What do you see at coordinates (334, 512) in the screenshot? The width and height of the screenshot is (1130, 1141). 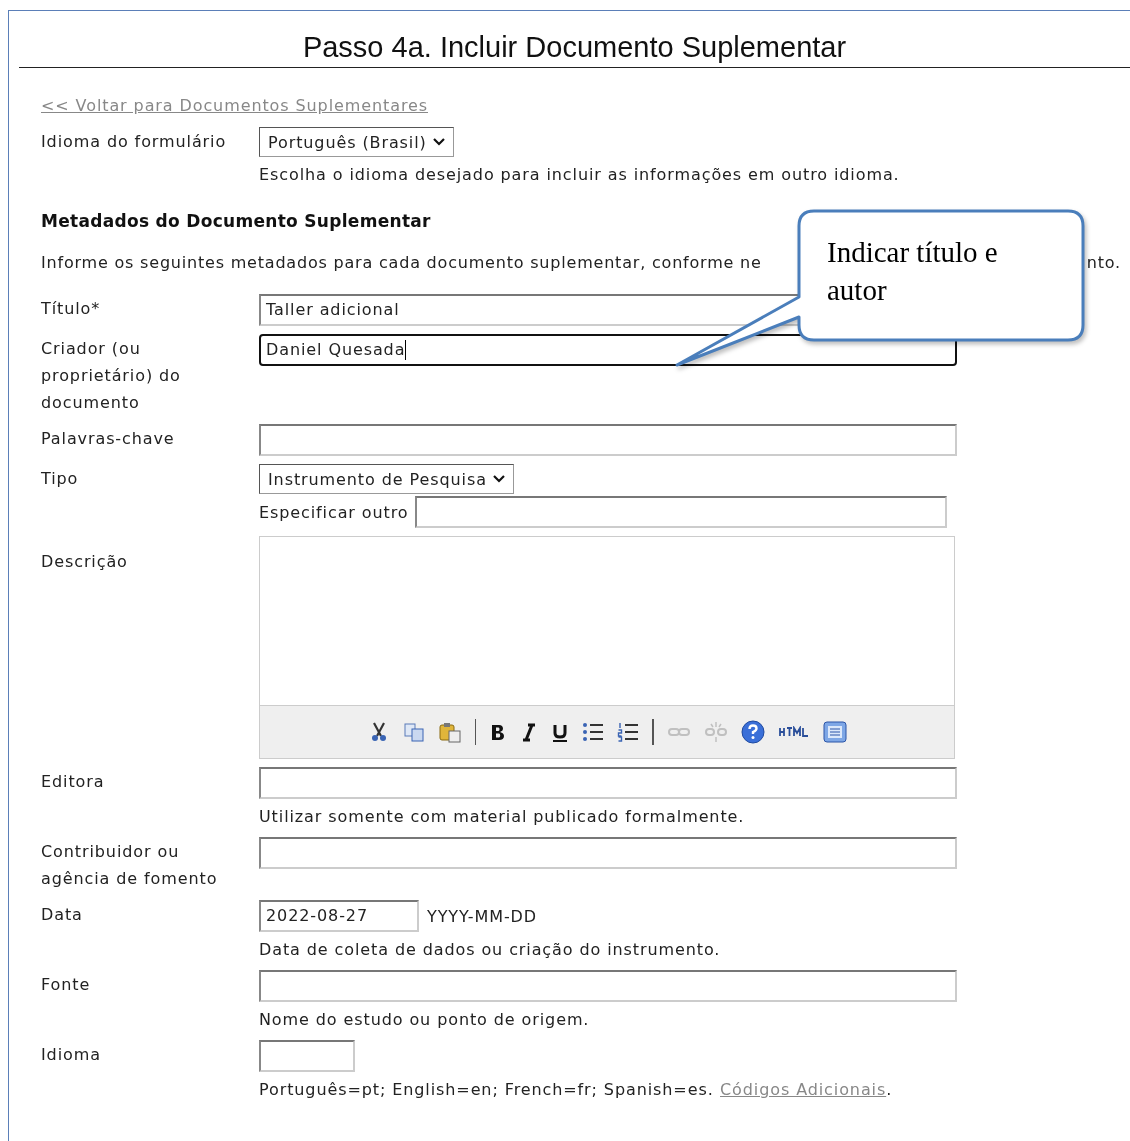 I see `field-label: Especificar outro` at bounding box center [334, 512].